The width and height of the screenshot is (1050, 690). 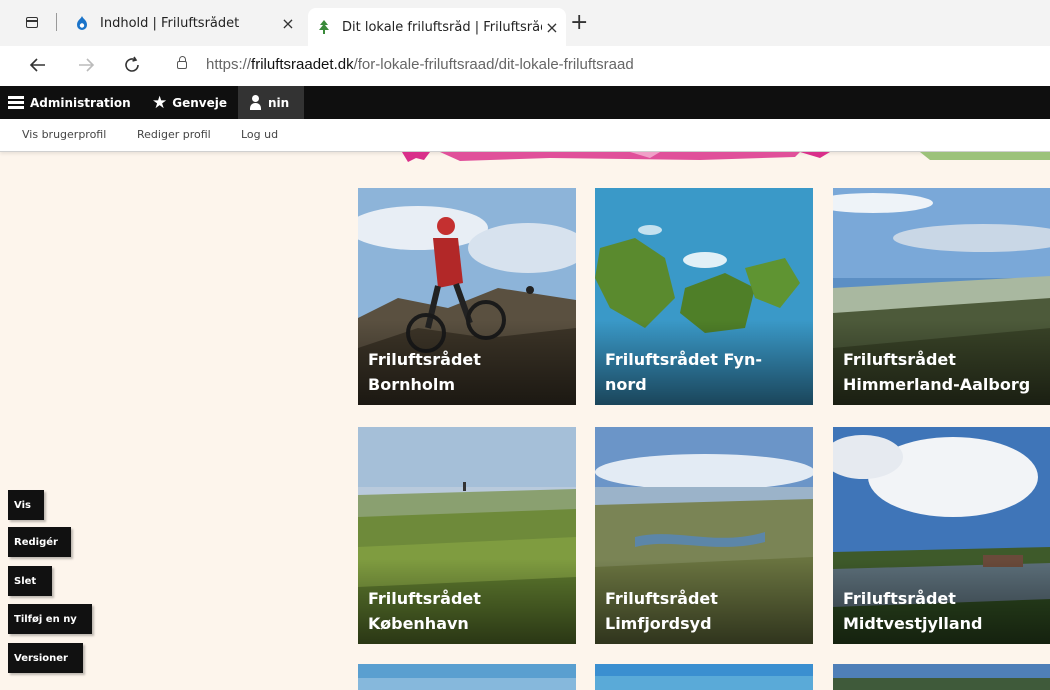 What do you see at coordinates (324, 27) in the screenshot?
I see `friluftsraadet-favicon` at bounding box center [324, 27].